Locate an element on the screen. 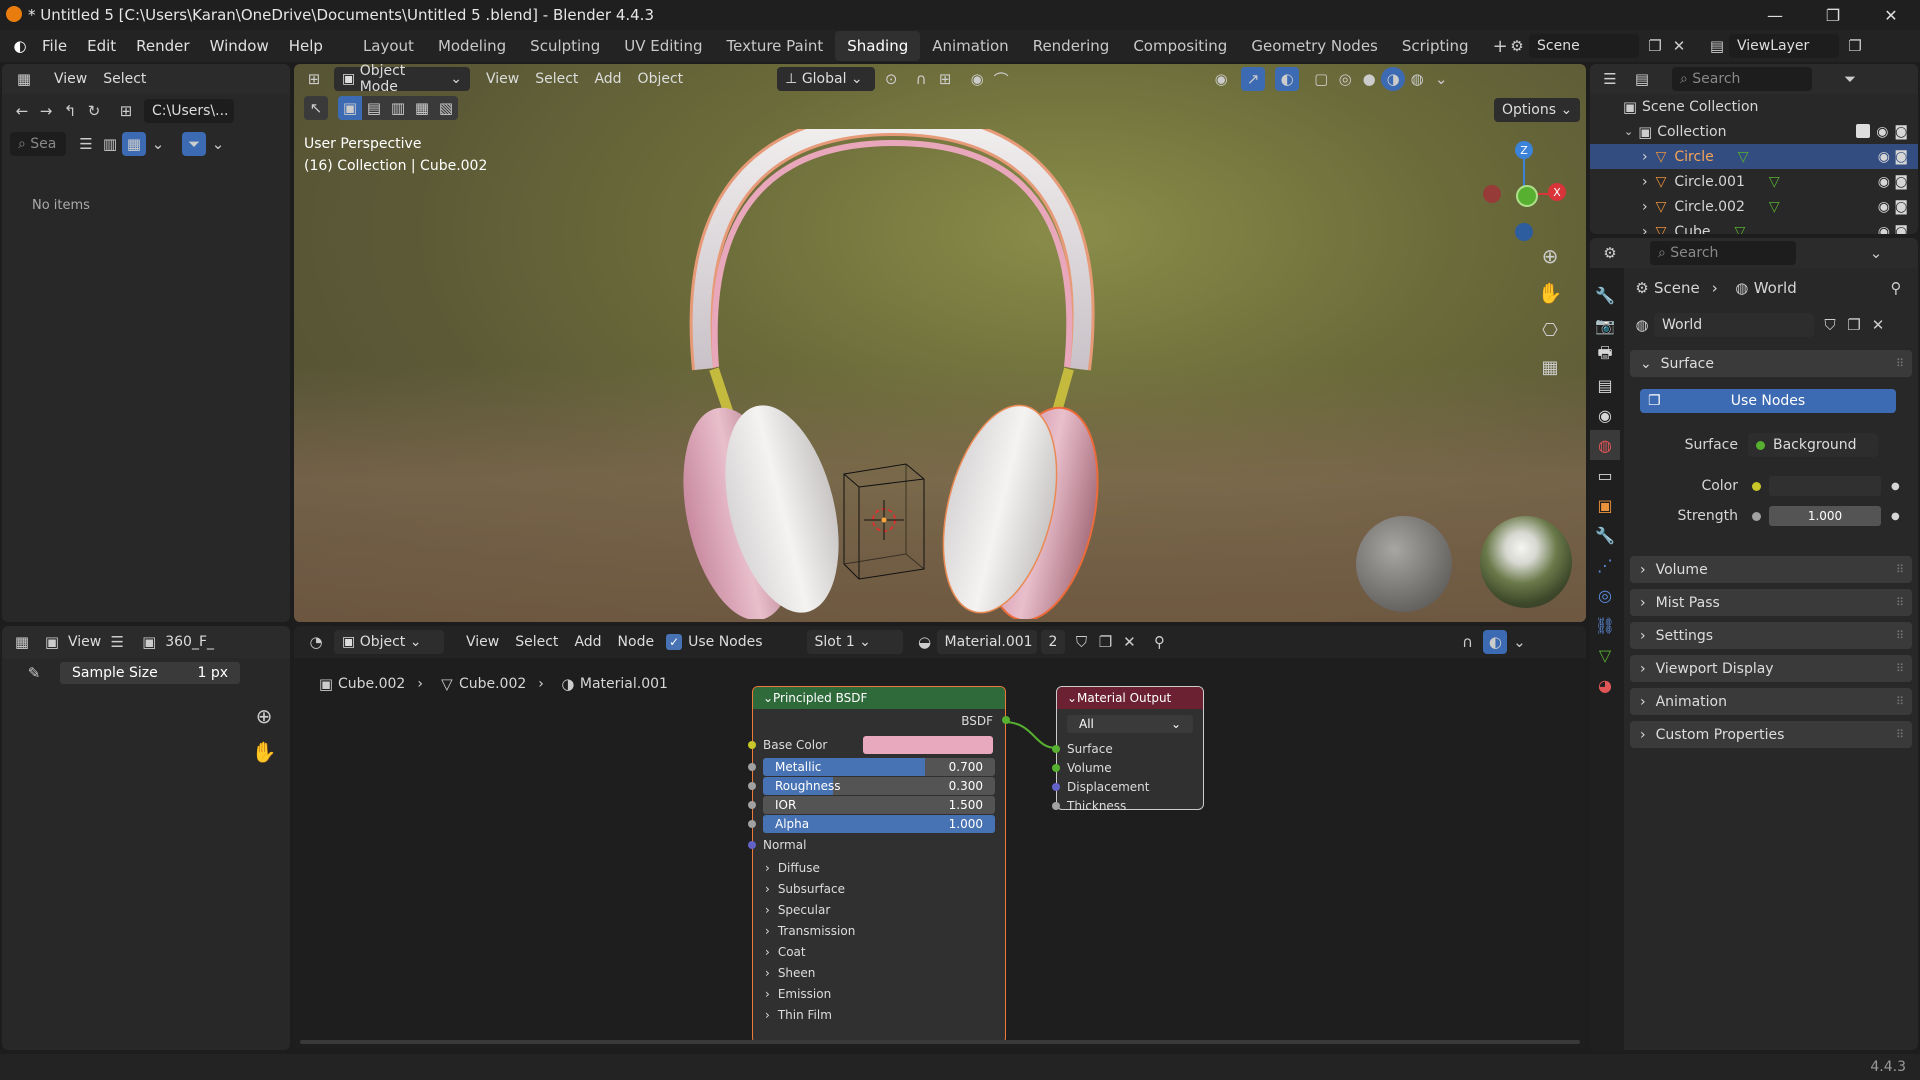 This screenshot has width=1920, height=1080. pin-icon: ⚲ is located at coordinates (1896, 288).